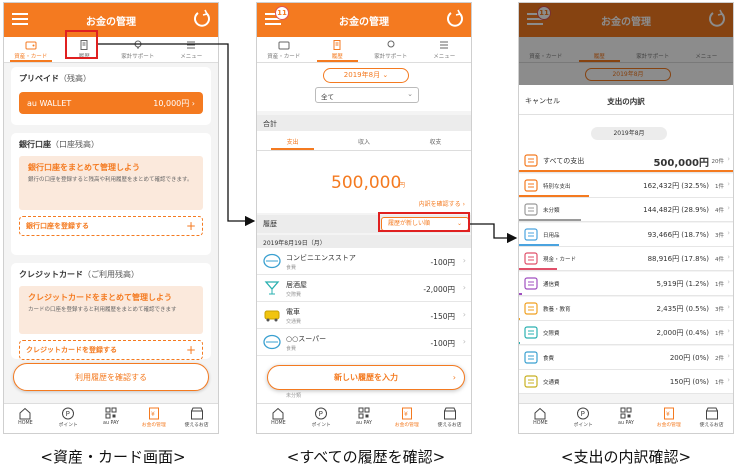 Image resolution: width=740 pixels, height=475 pixels. What do you see at coordinates (366, 457) in the screenshot?
I see `caption-history: <すべての履歴を確認>` at bounding box center [366, 457].